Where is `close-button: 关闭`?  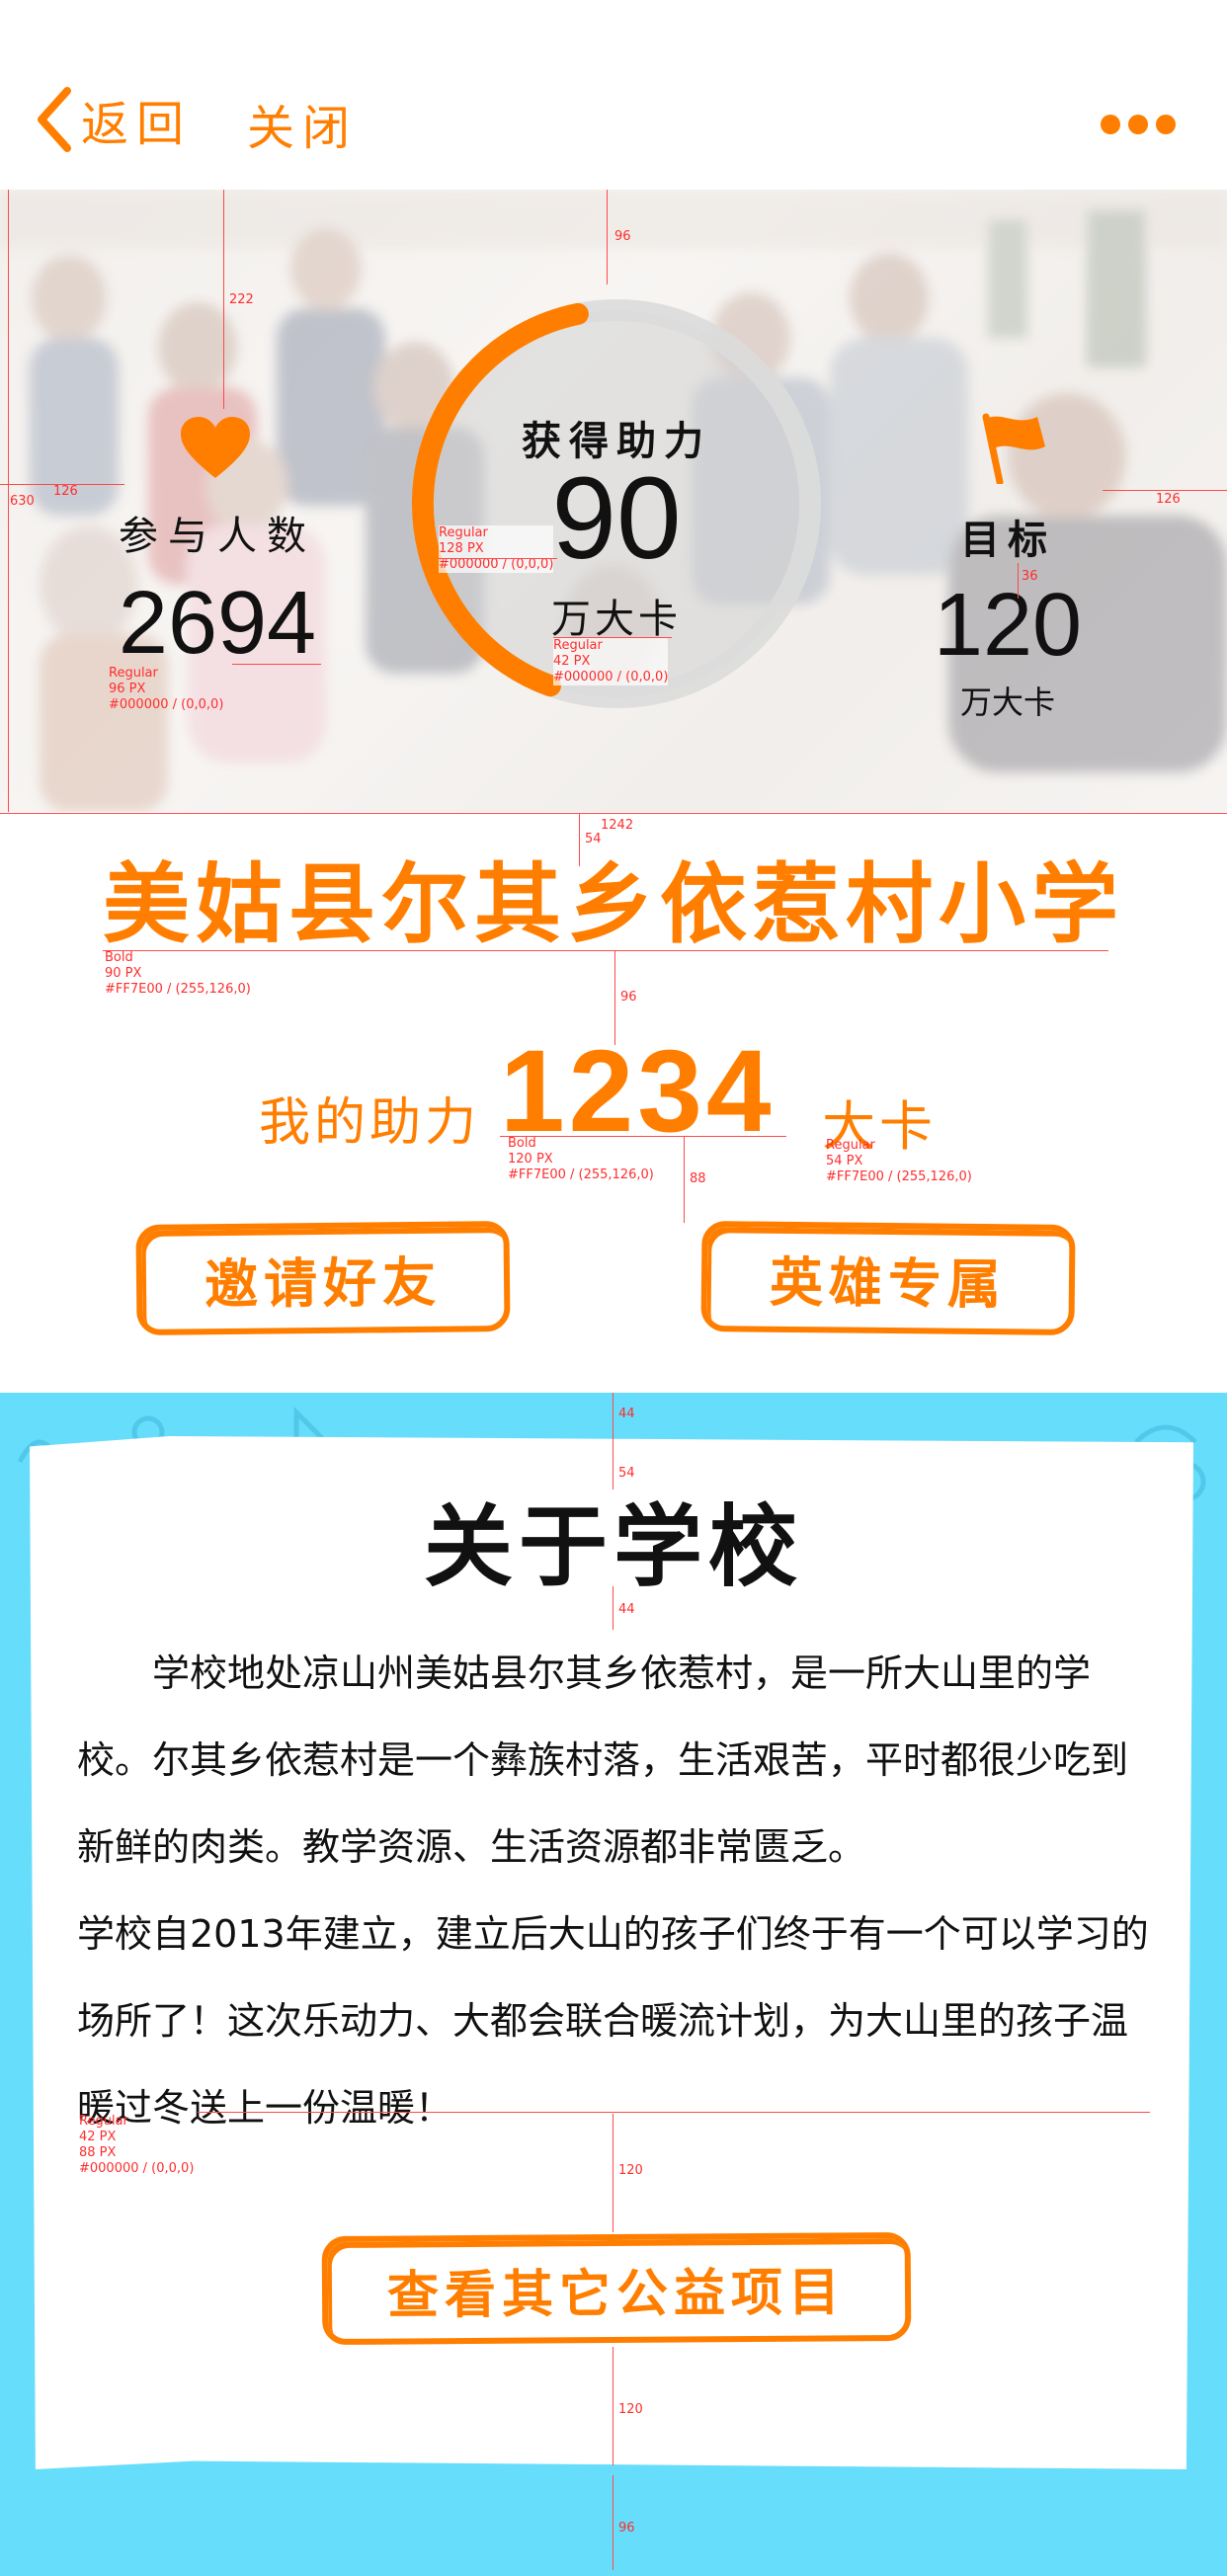 close-button: 关闭 is located at coordinates (302, 123).